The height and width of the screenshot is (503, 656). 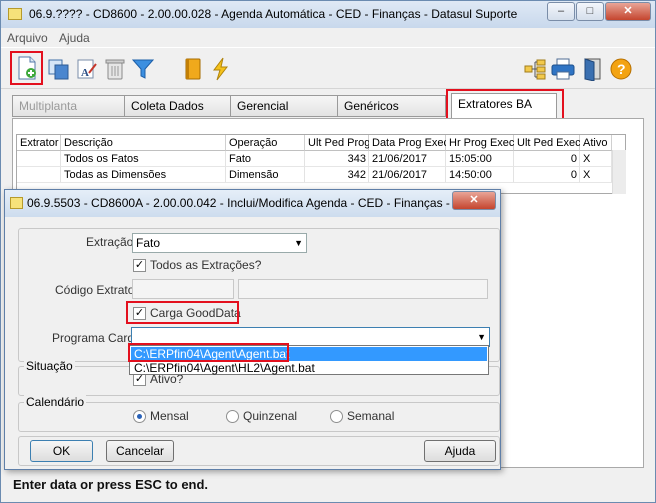 What do you see at coordinates (328, 37) in the screenshot?
I see `menu-bar: Arquivo Ajuda` at bounding box center [328, 37].